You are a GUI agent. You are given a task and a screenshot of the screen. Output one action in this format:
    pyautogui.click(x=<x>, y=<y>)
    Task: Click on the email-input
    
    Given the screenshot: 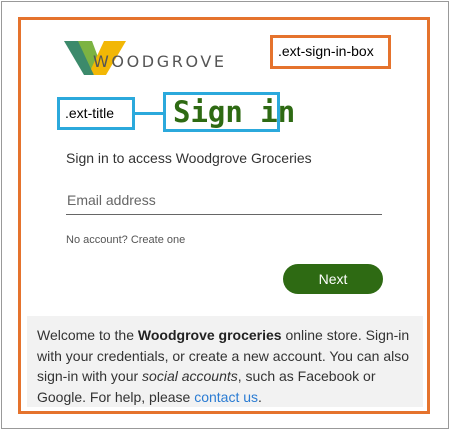 What is the action you would take?
    pyautogui.click(x=224, y=200)
    